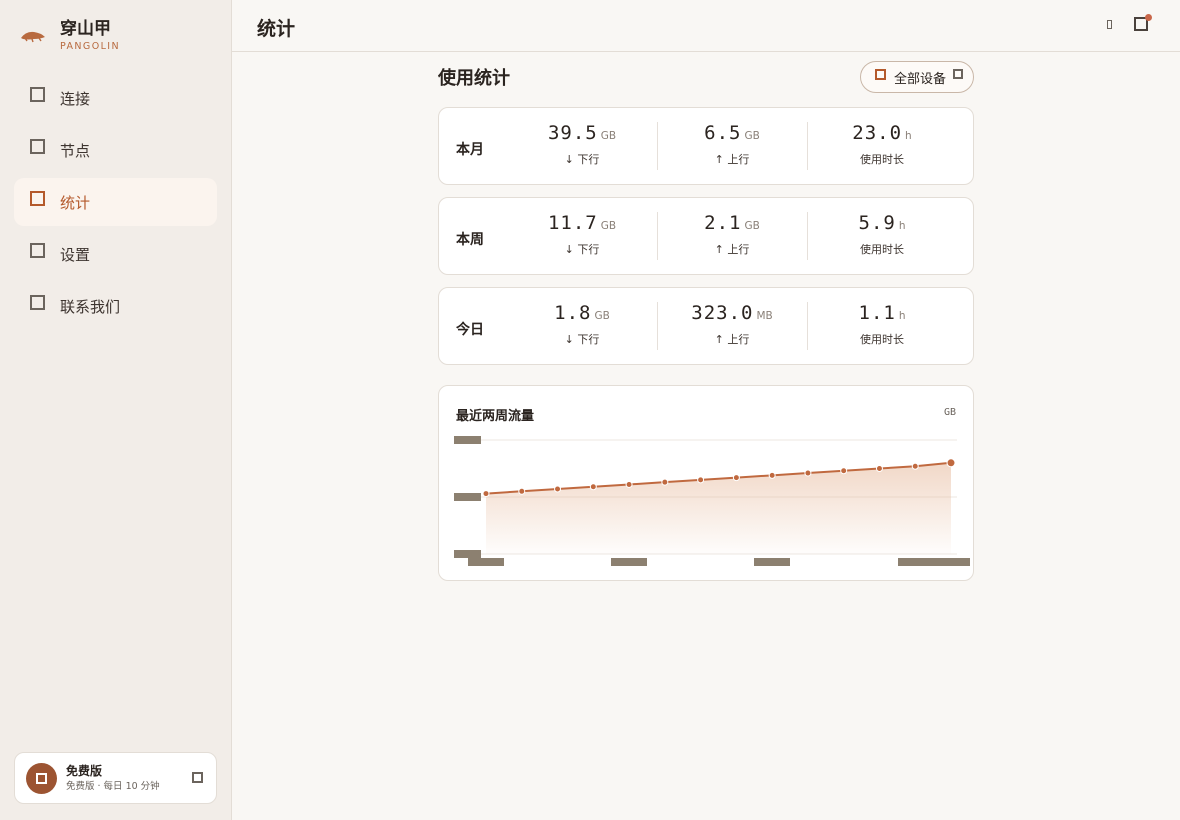  I want to click on server-icon, so click(37, 146).